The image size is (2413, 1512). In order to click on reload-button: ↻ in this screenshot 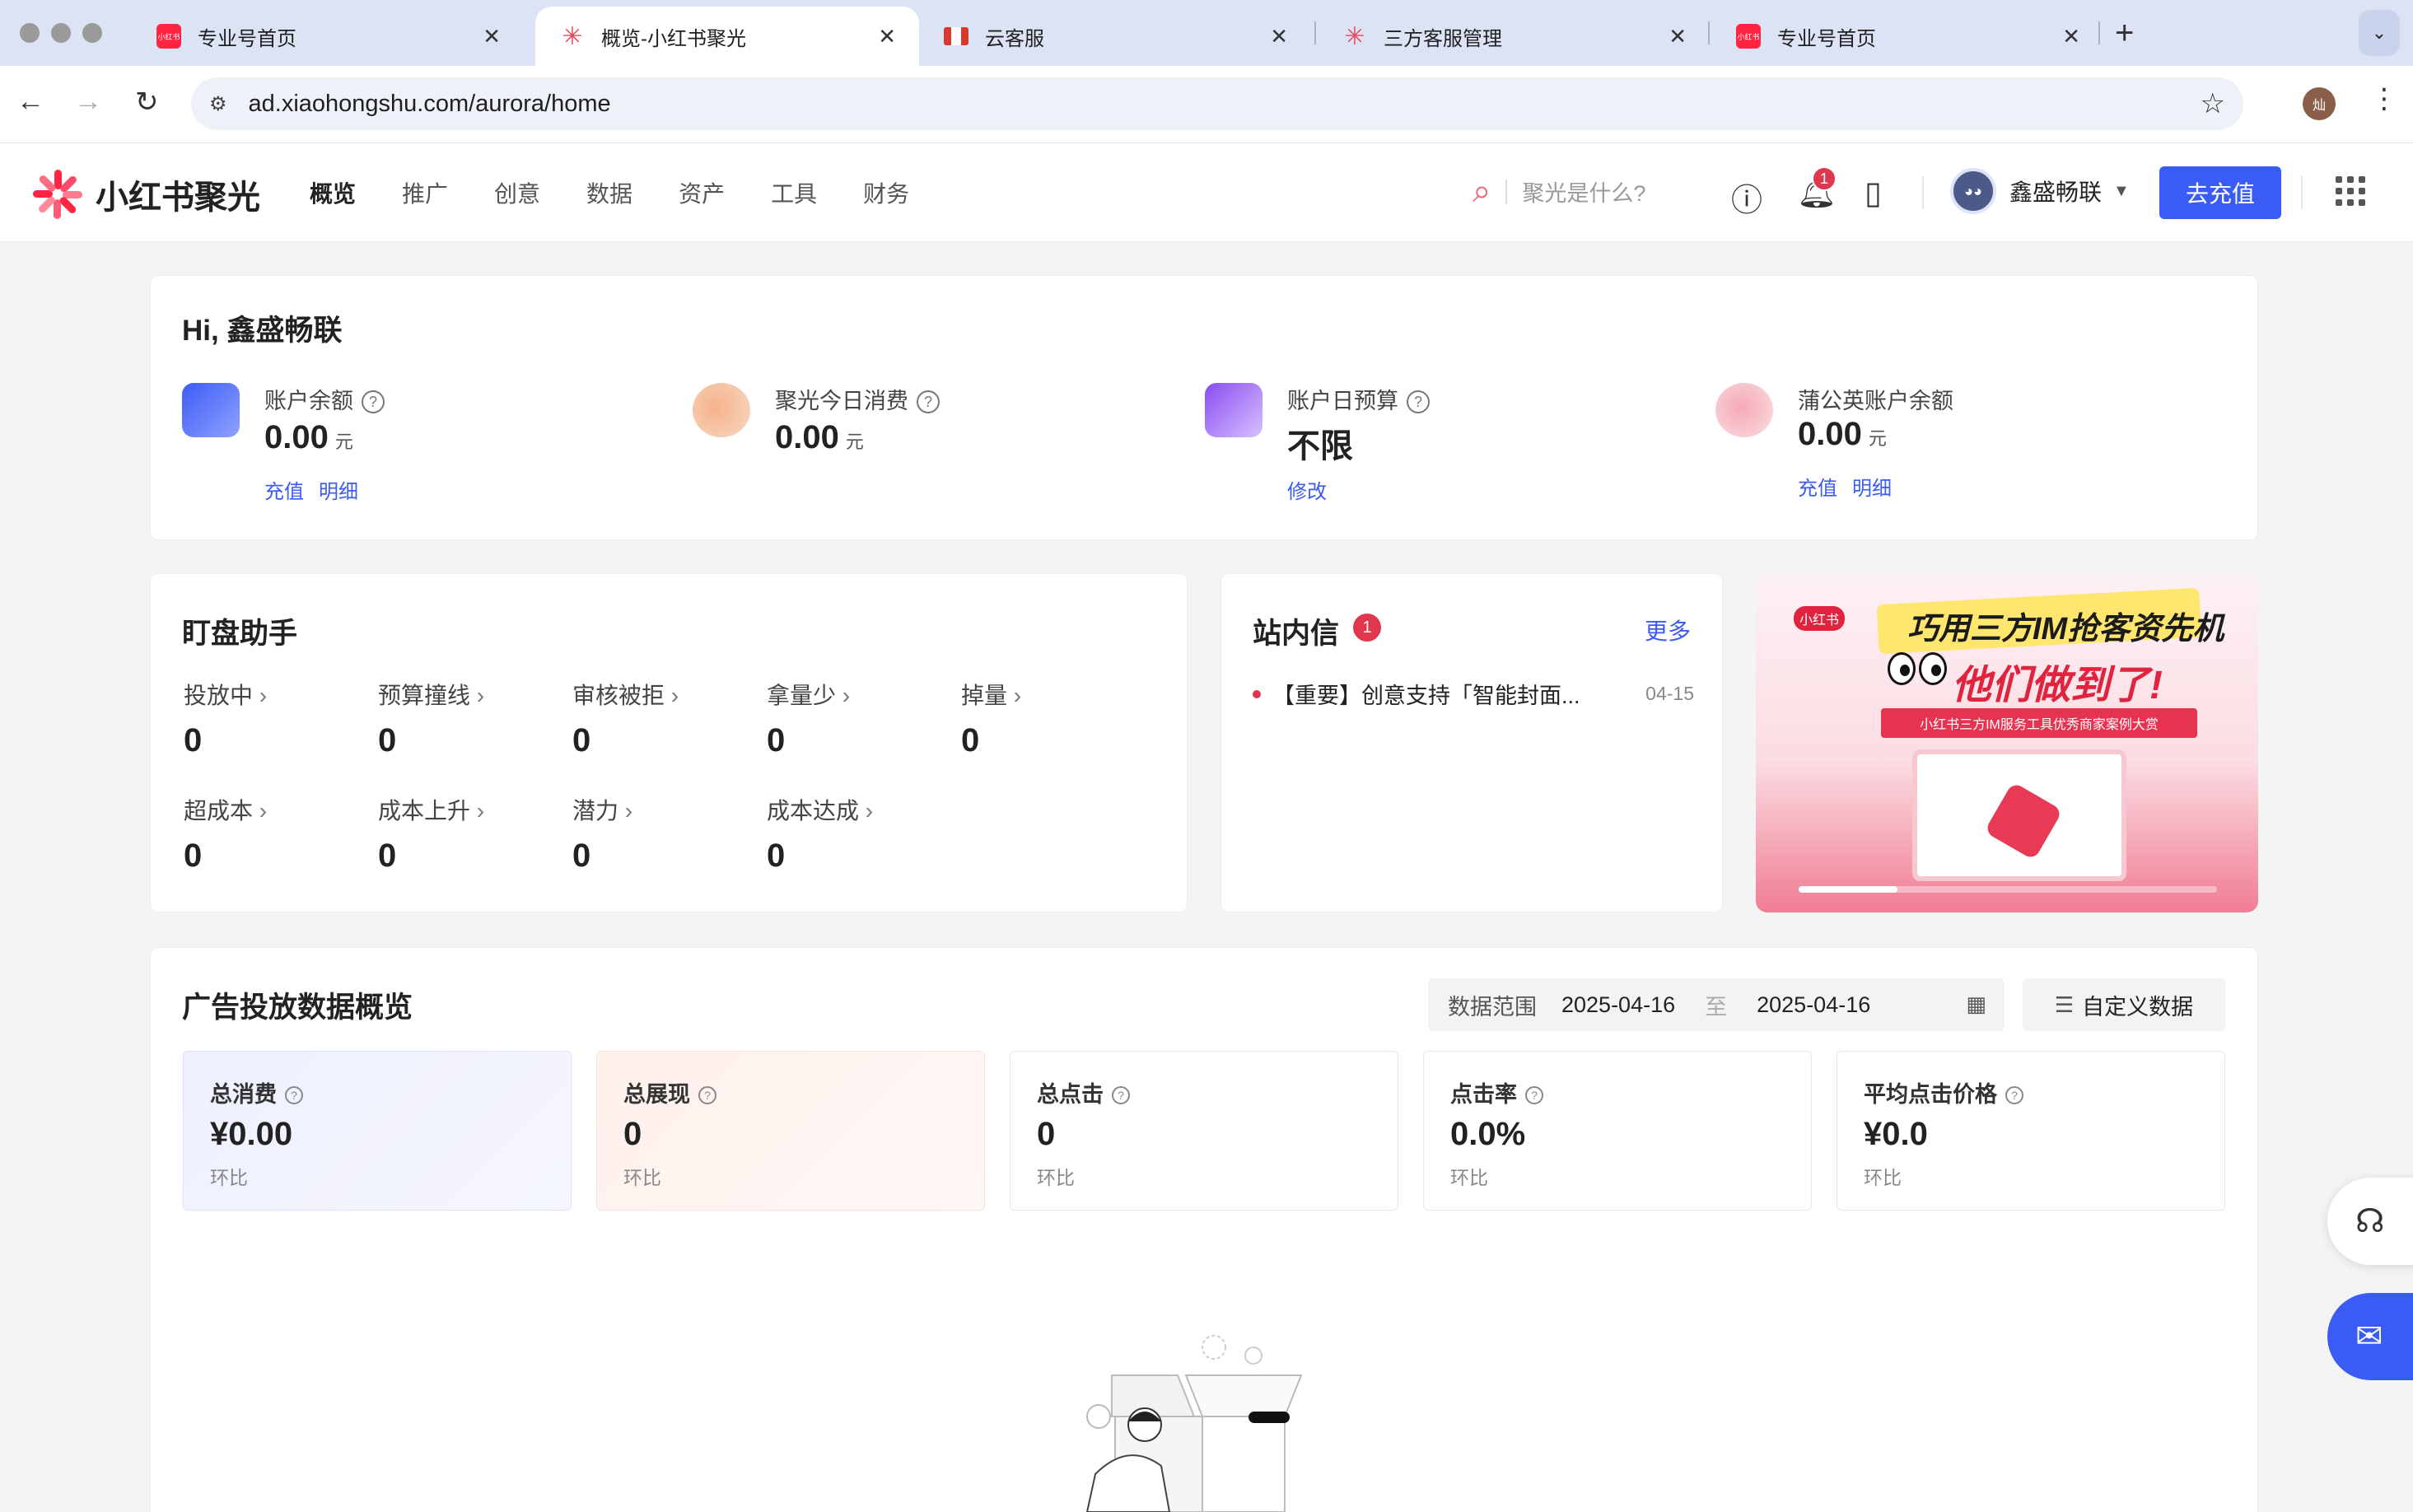, I will do `click(147, 102)`.